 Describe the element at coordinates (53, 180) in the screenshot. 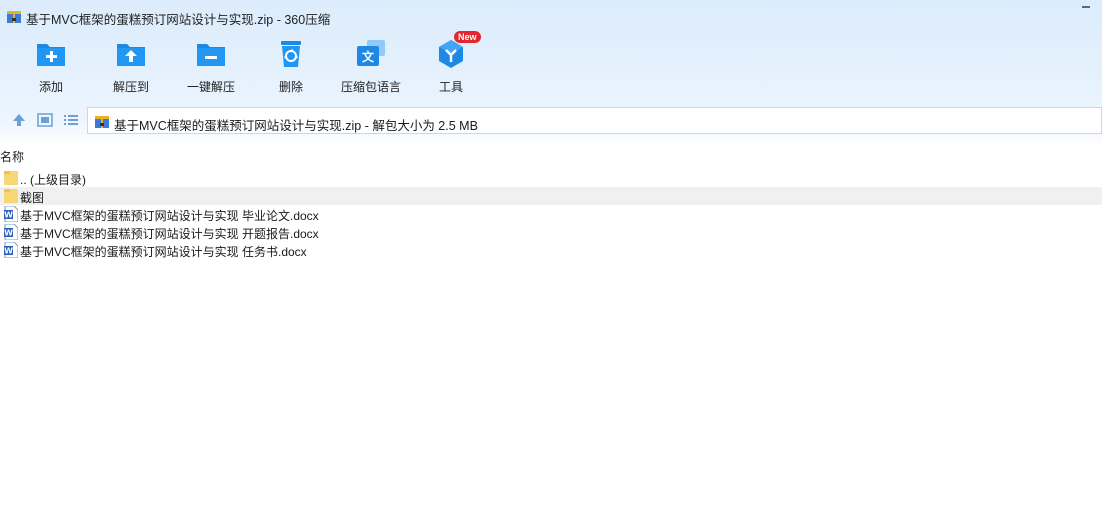

I see `list-item-label: .. (上级目录)` at that location.